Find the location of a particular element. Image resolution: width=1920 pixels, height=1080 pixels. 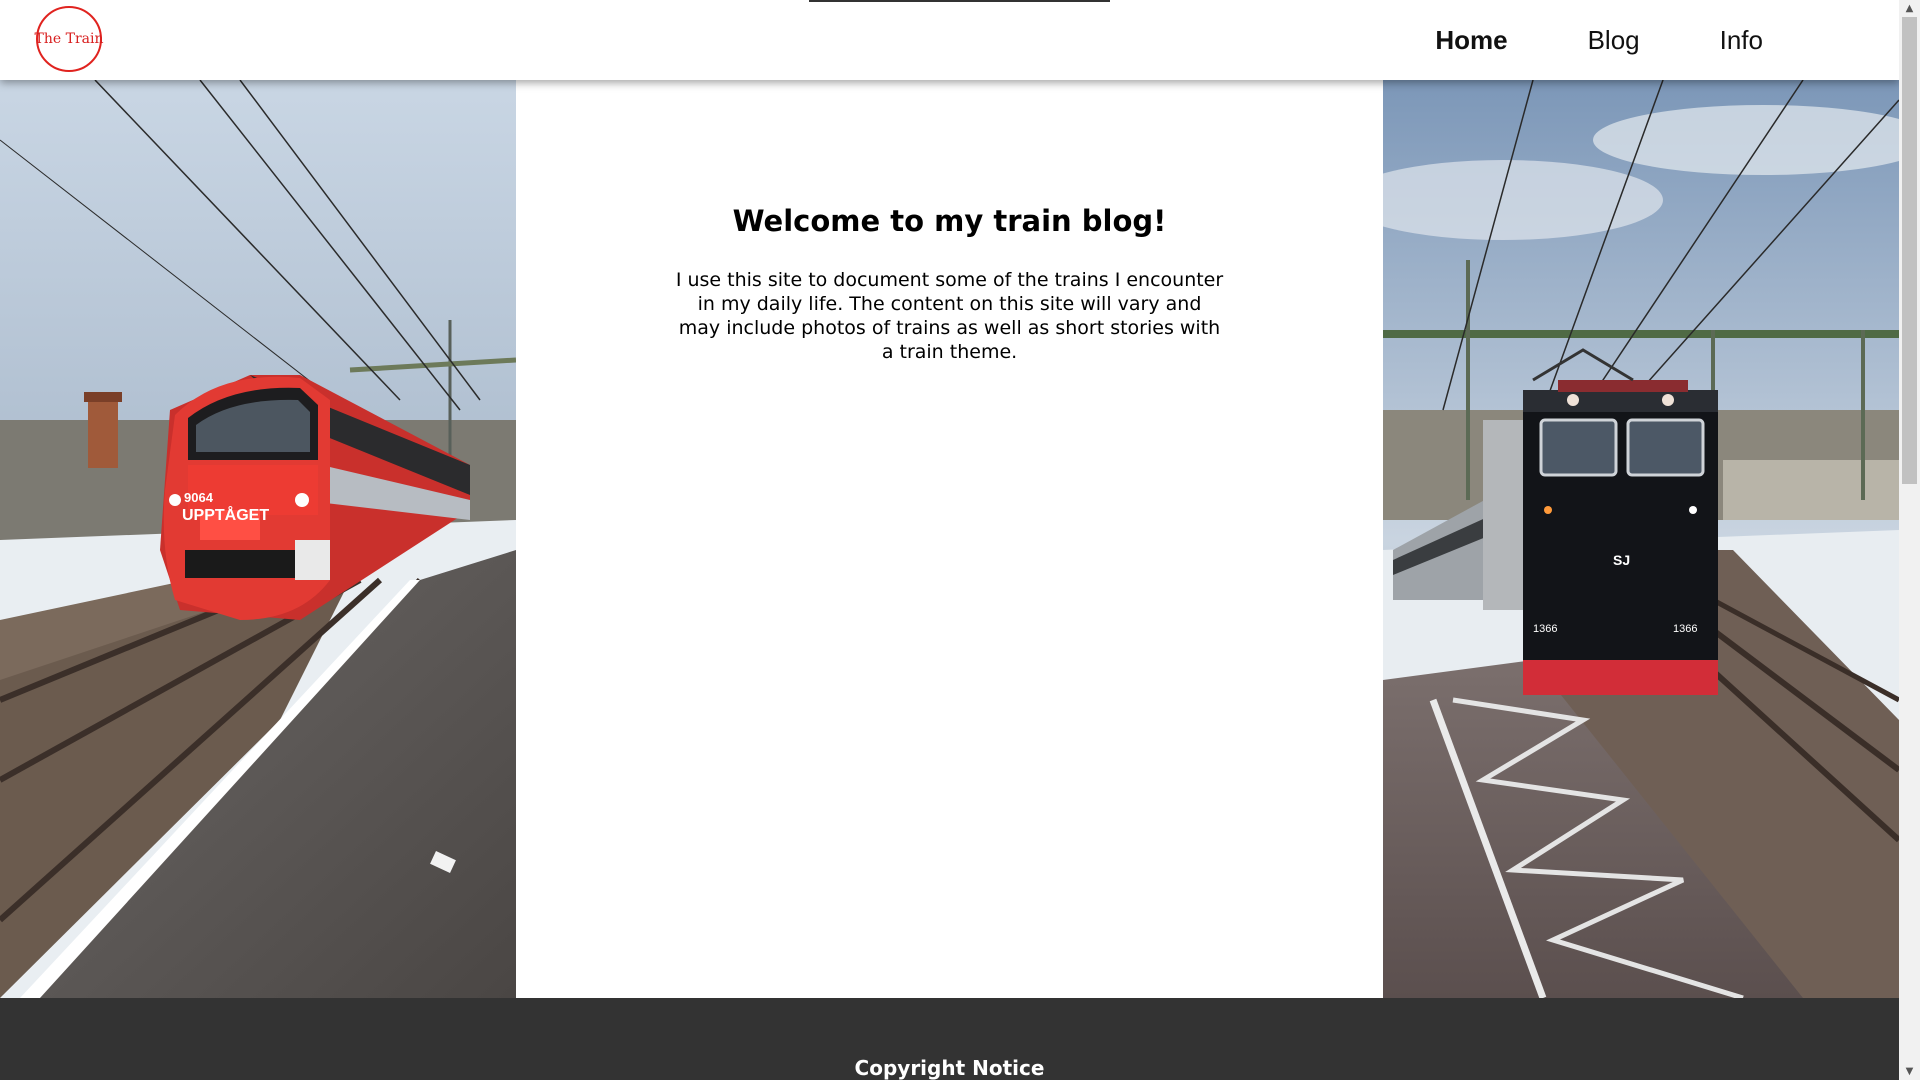

logo-text: The Train is located at coordinates (69, 39).